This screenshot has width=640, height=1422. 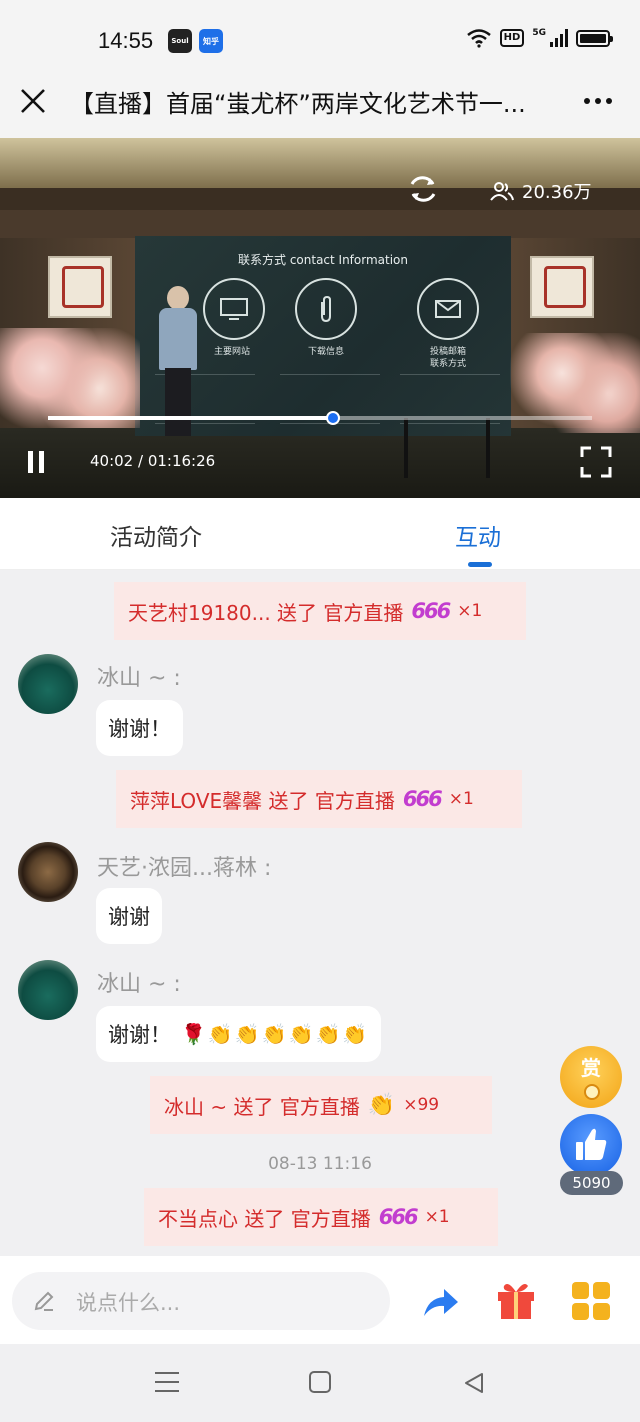 I want to click on battery-icon, so click(x=594, y=38).